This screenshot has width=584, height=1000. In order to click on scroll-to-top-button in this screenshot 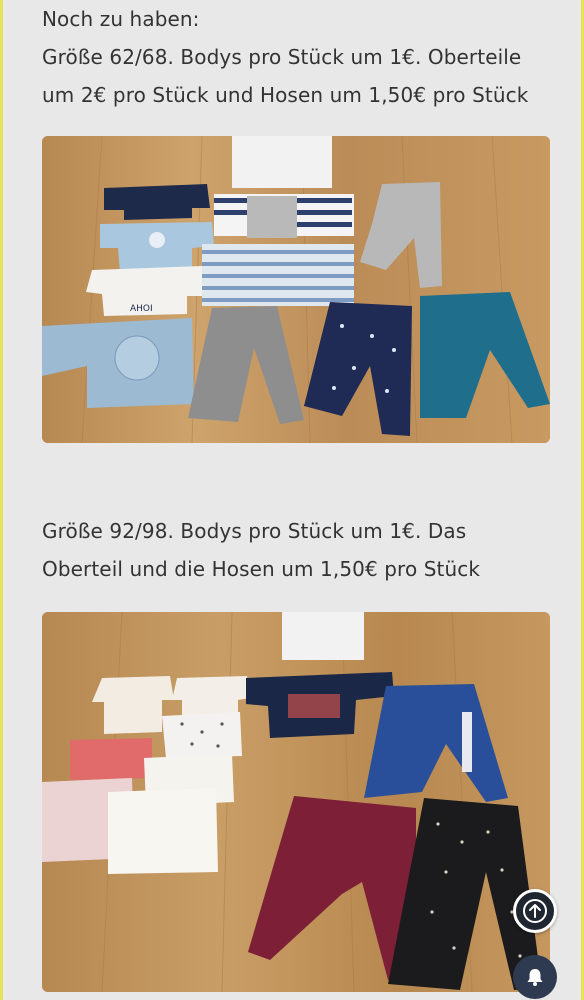, I will do `click(535, 911)`.